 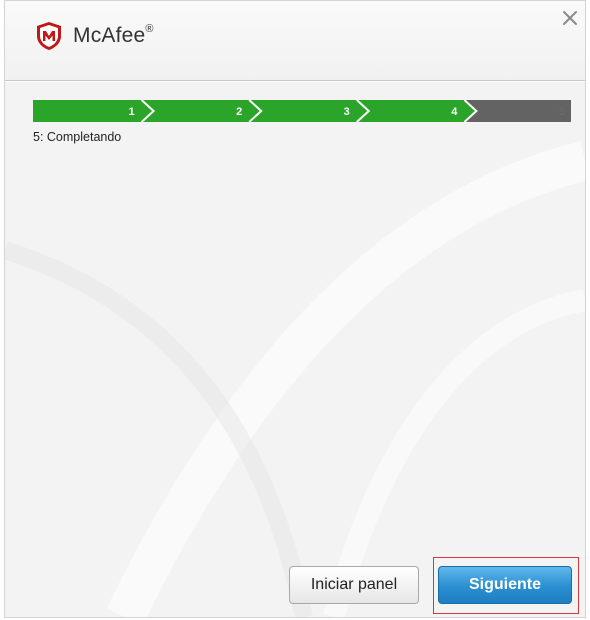 What do you see at coordinates (113, 35) in the screenshot?
I see `brand-name: McAfee®` at bounding box center [113, 35].